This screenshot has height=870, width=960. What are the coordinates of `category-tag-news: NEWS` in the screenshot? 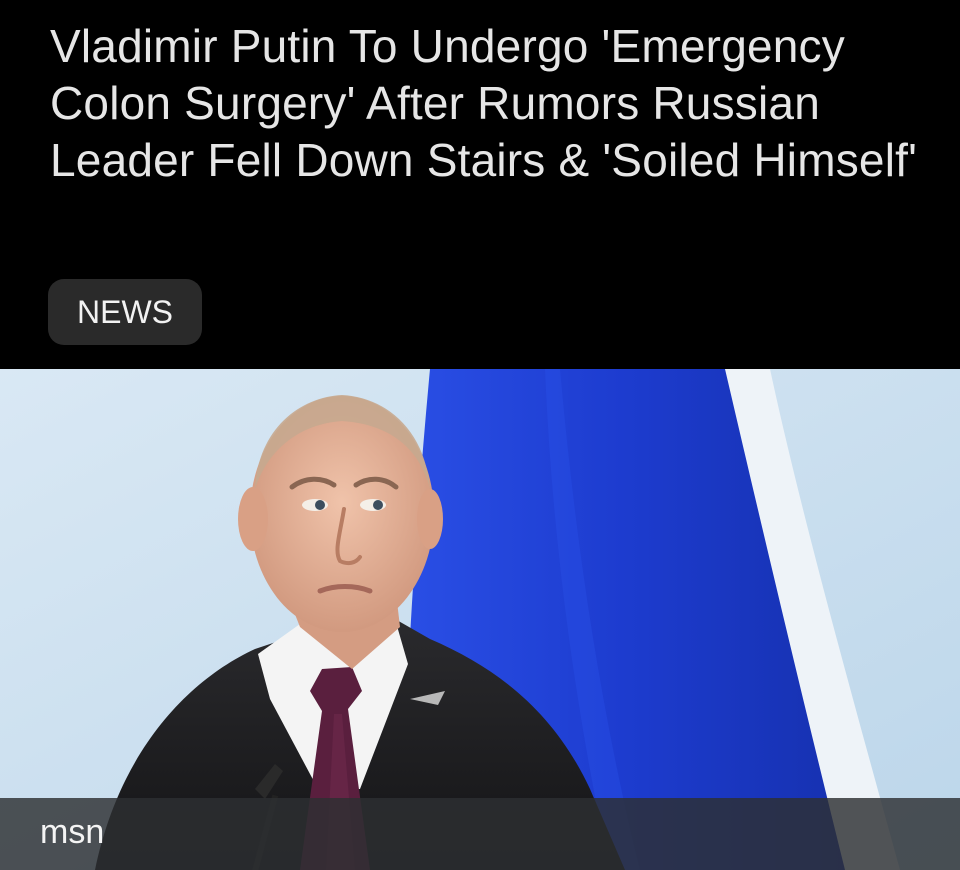 It's located at (125, 312).